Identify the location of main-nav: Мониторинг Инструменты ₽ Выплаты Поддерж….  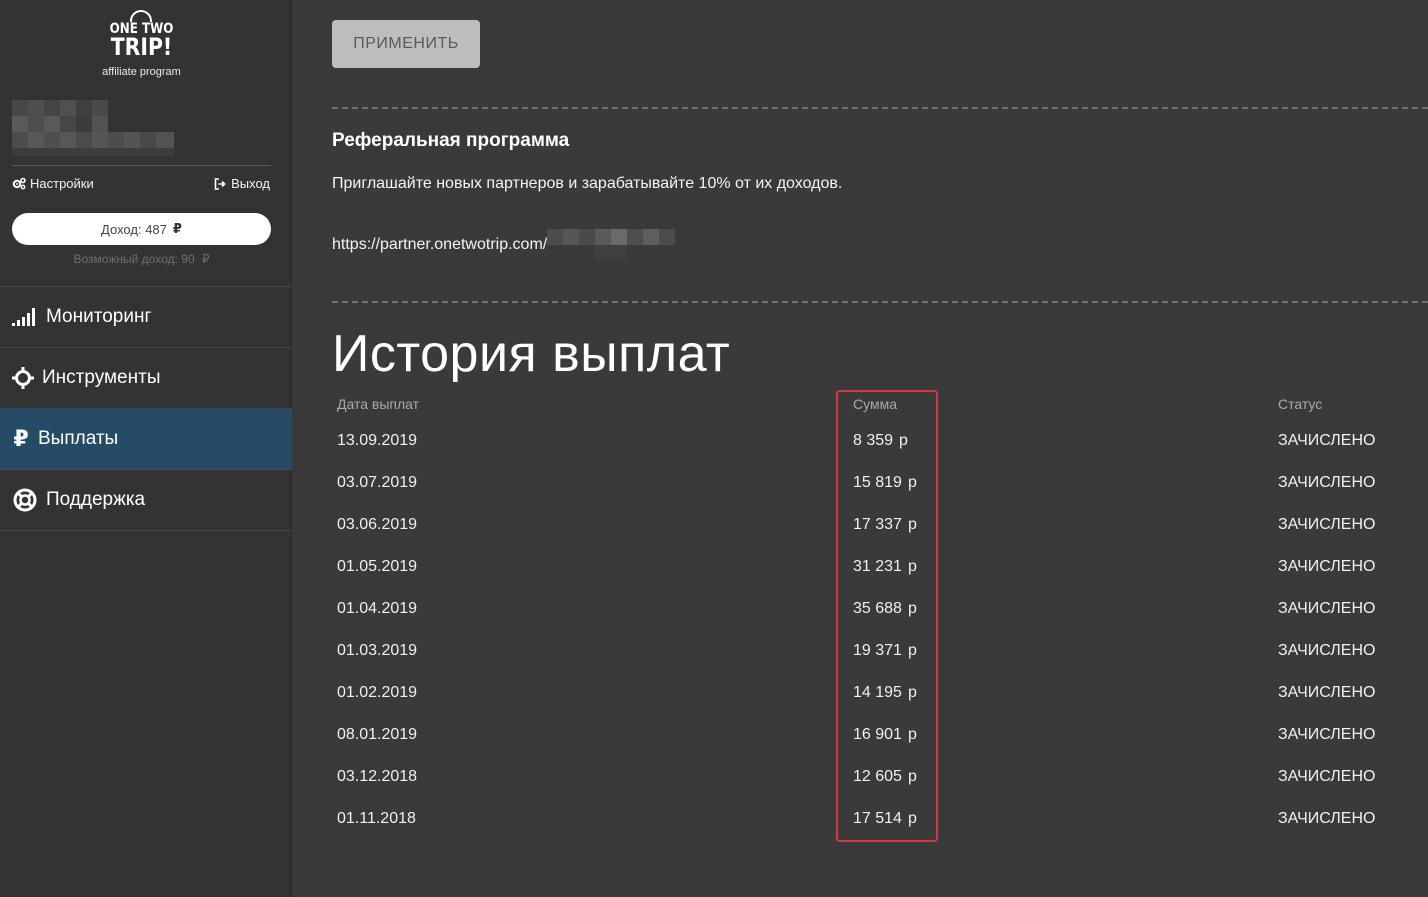
(146, 408).